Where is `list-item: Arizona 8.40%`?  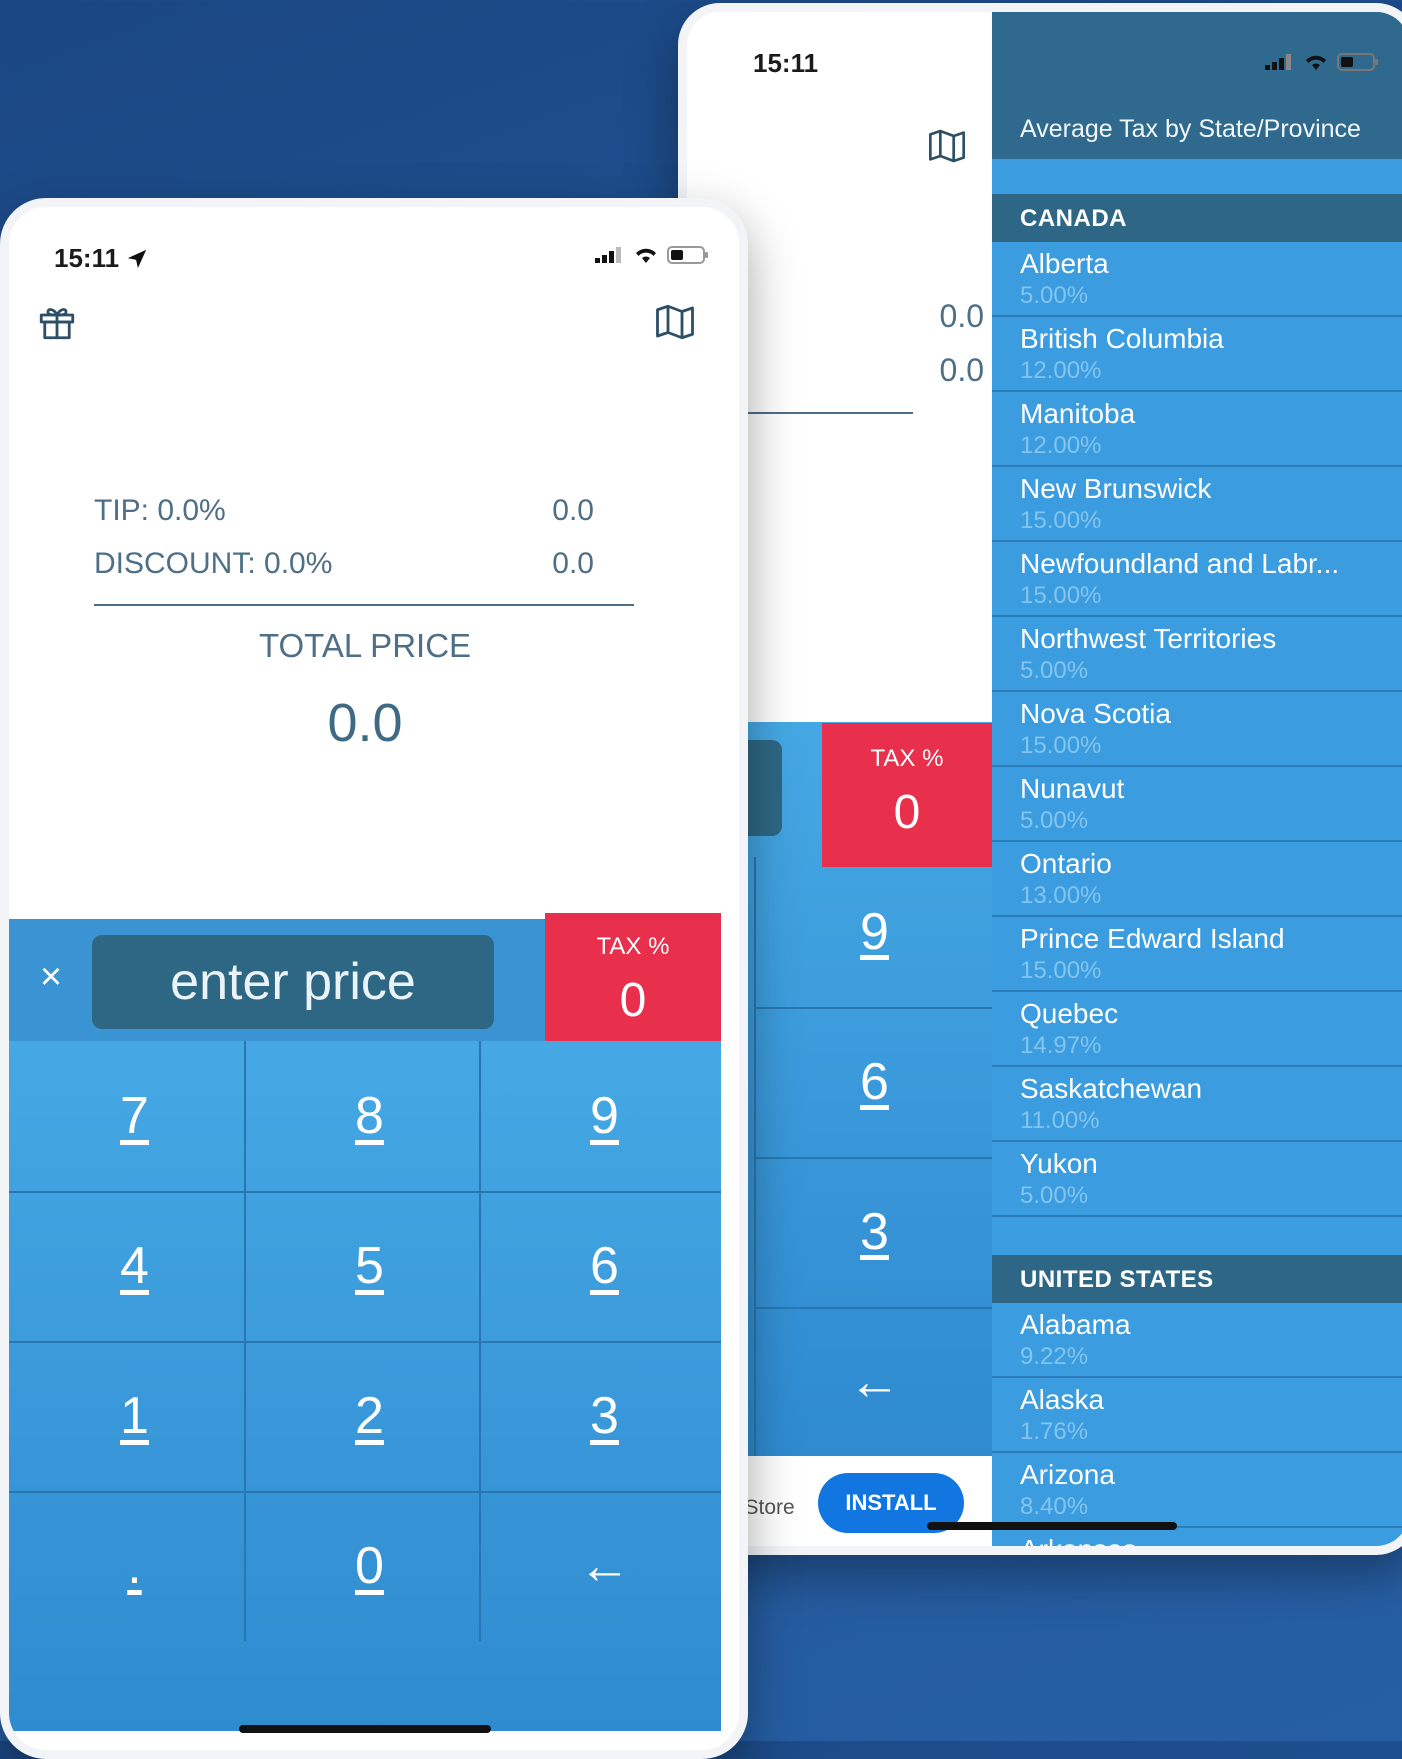
list-item: Arizona 8.40% is located at coordinates (1197, 1490).